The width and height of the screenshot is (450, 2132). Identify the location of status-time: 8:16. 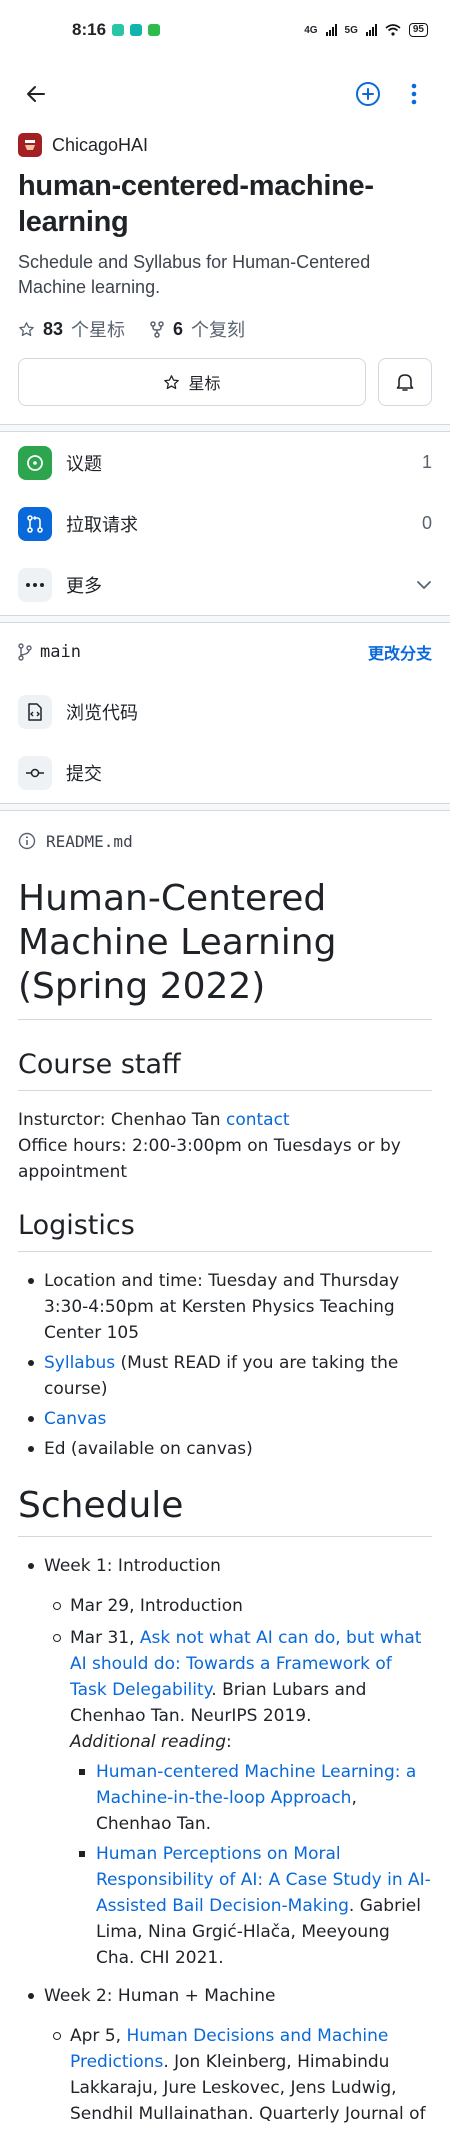
(89, 29).